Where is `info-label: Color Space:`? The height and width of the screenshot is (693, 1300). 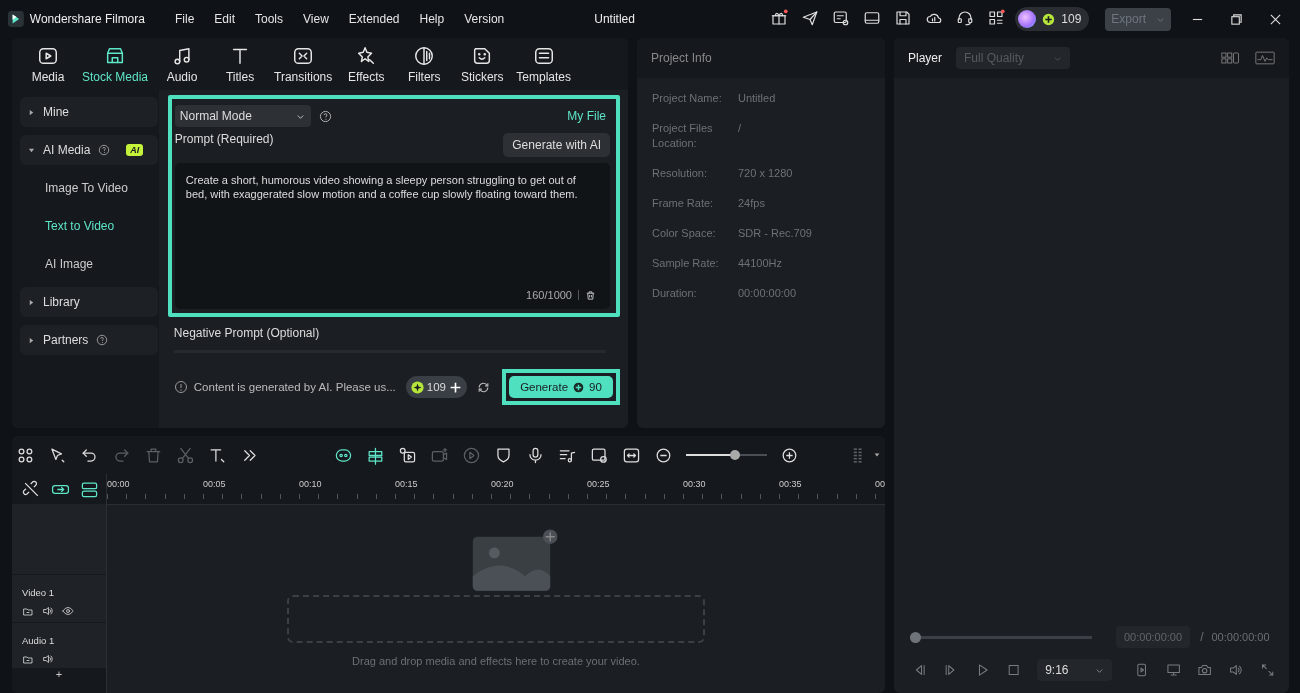
info-label: Color Space: is located at coordinates (684, 233).